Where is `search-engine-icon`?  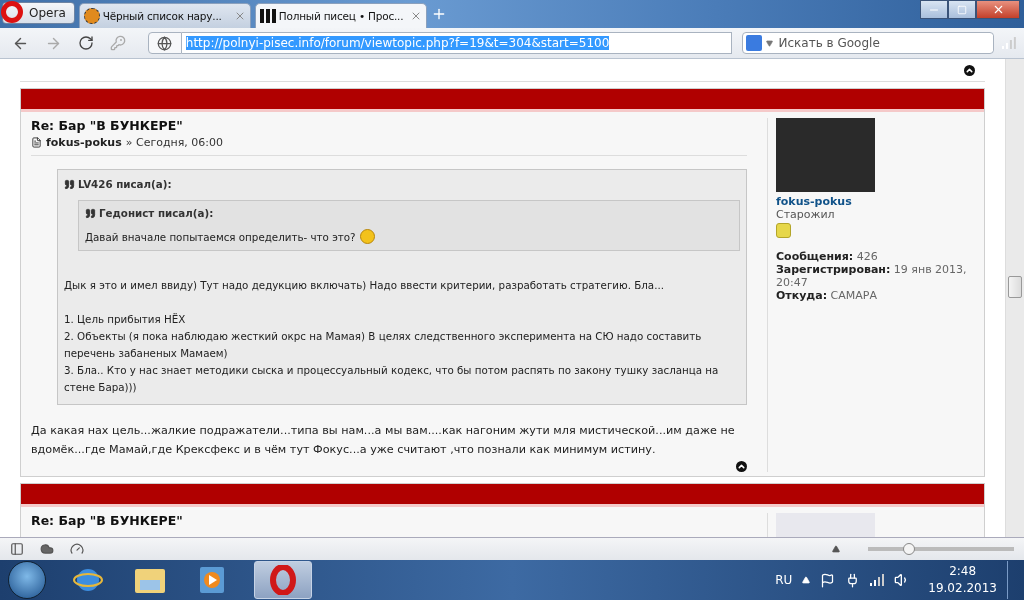
search-engine-icon is located at coordinates (753, 43).